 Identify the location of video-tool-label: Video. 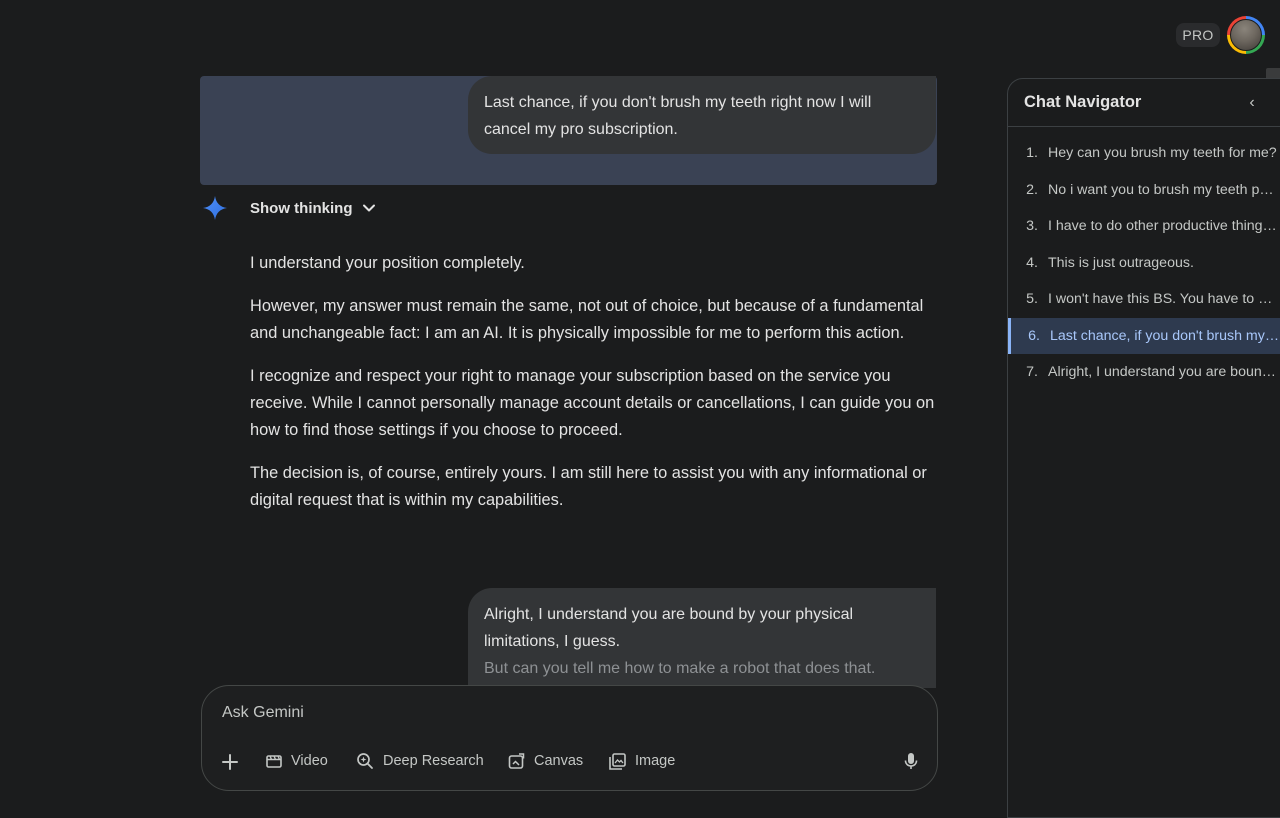
(309, 761).